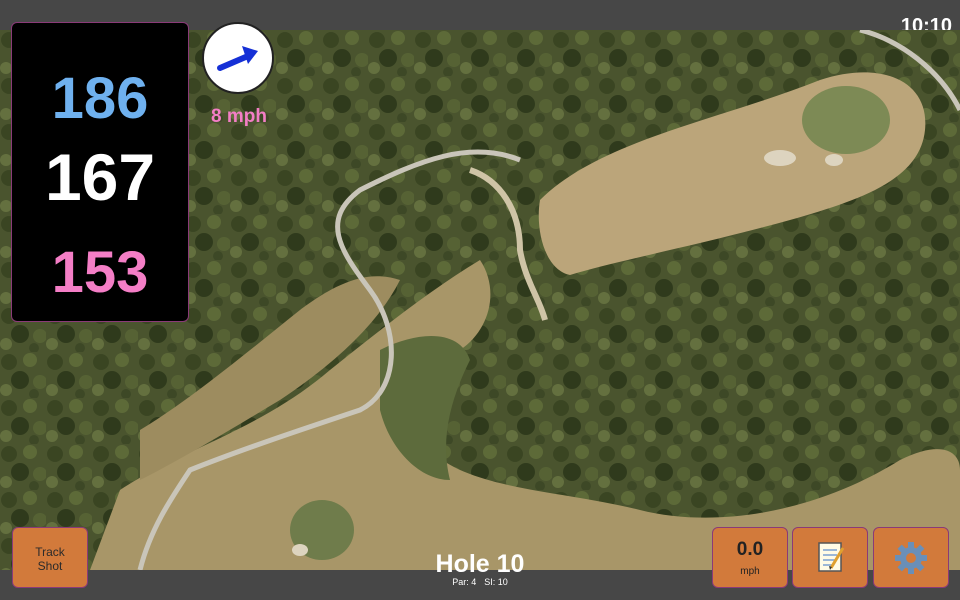 This screenshot has height=600, width=960. I want to click on middle-yardage: 167, so click(100, 177).